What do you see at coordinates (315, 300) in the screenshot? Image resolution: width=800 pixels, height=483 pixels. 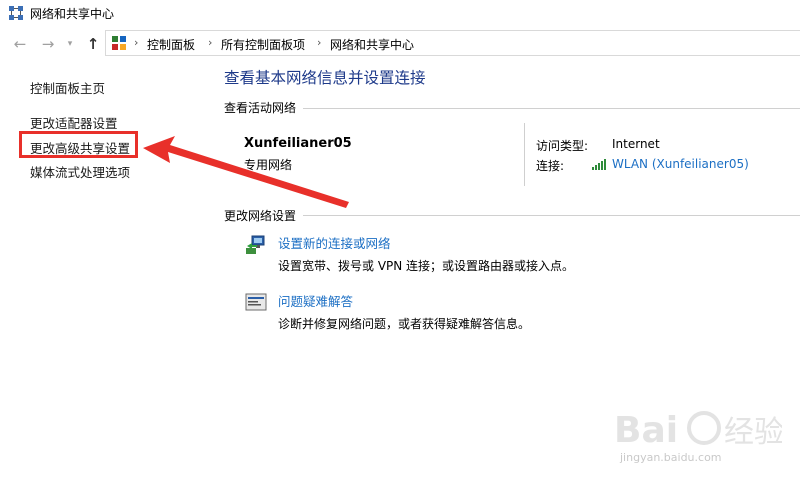 I see `troubleshoot-link: 问题疑难解答` at bounding box center [315, 300].